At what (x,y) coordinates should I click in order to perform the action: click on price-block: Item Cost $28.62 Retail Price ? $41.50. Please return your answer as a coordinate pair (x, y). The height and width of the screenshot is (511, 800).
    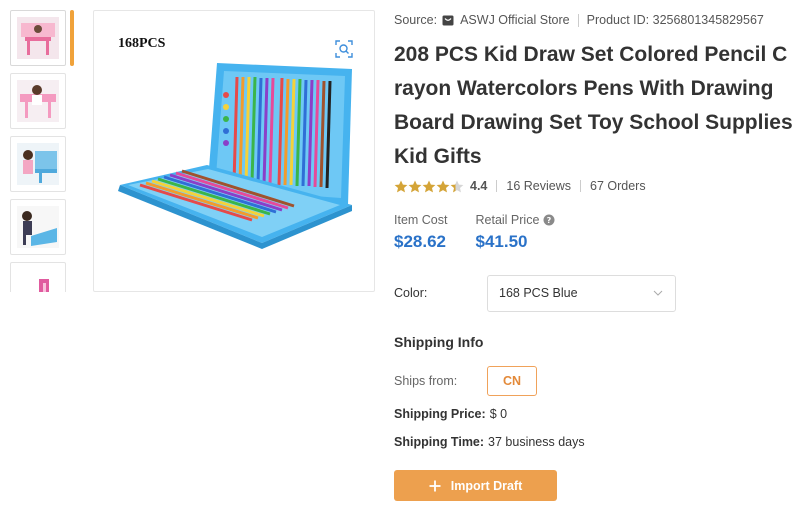
    Looking at the image, I should click on (488, 232).